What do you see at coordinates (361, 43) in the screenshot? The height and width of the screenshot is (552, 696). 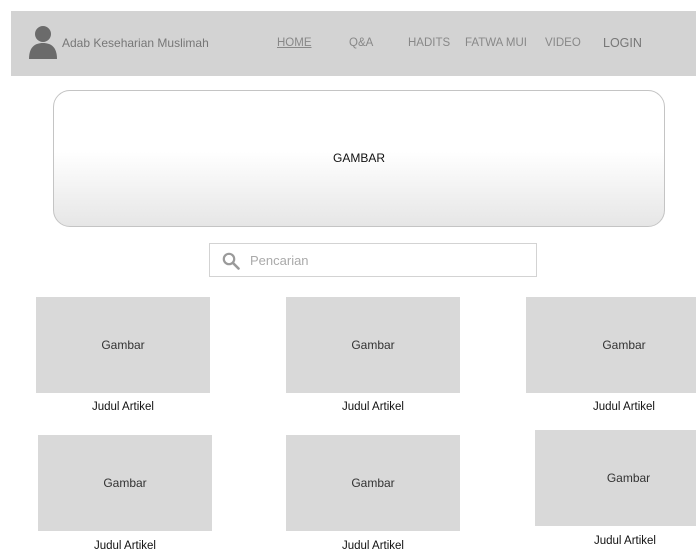 I see `nav-qa: Q&A` at bounding box center [361, 43].